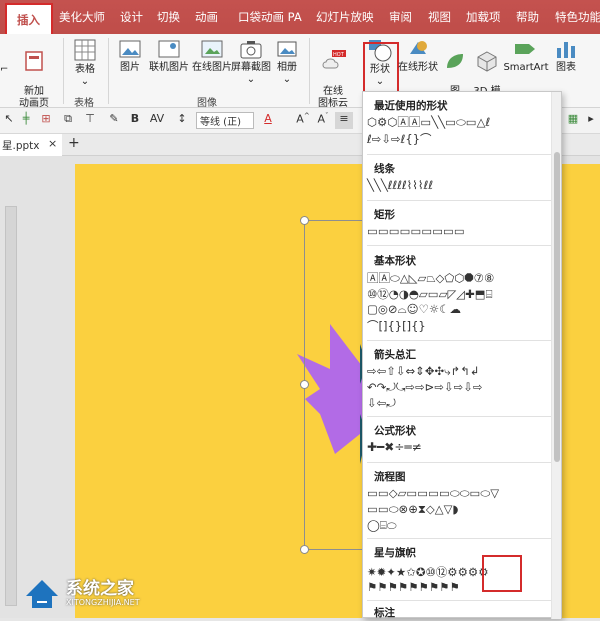 The image size is (600, 621). I want to click on shape-row: ⑩⑫◔◑◓▱▭▱◸◿✚⬒⌸, so click(430, 294).